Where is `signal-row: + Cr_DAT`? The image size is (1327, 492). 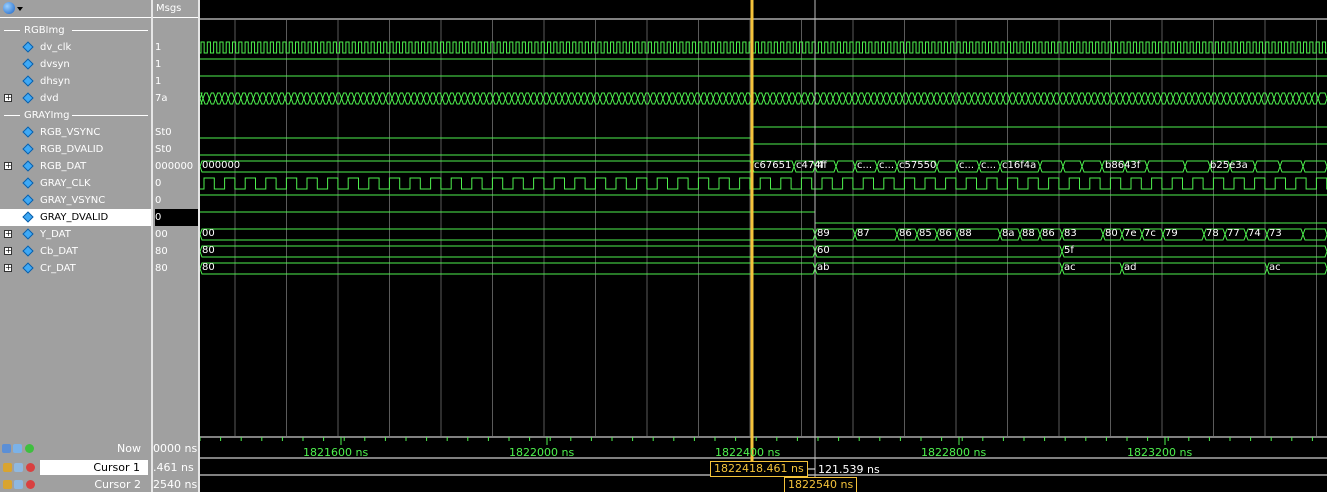 signal-row: + Cr_DAT is located at coordinates (75, 268).